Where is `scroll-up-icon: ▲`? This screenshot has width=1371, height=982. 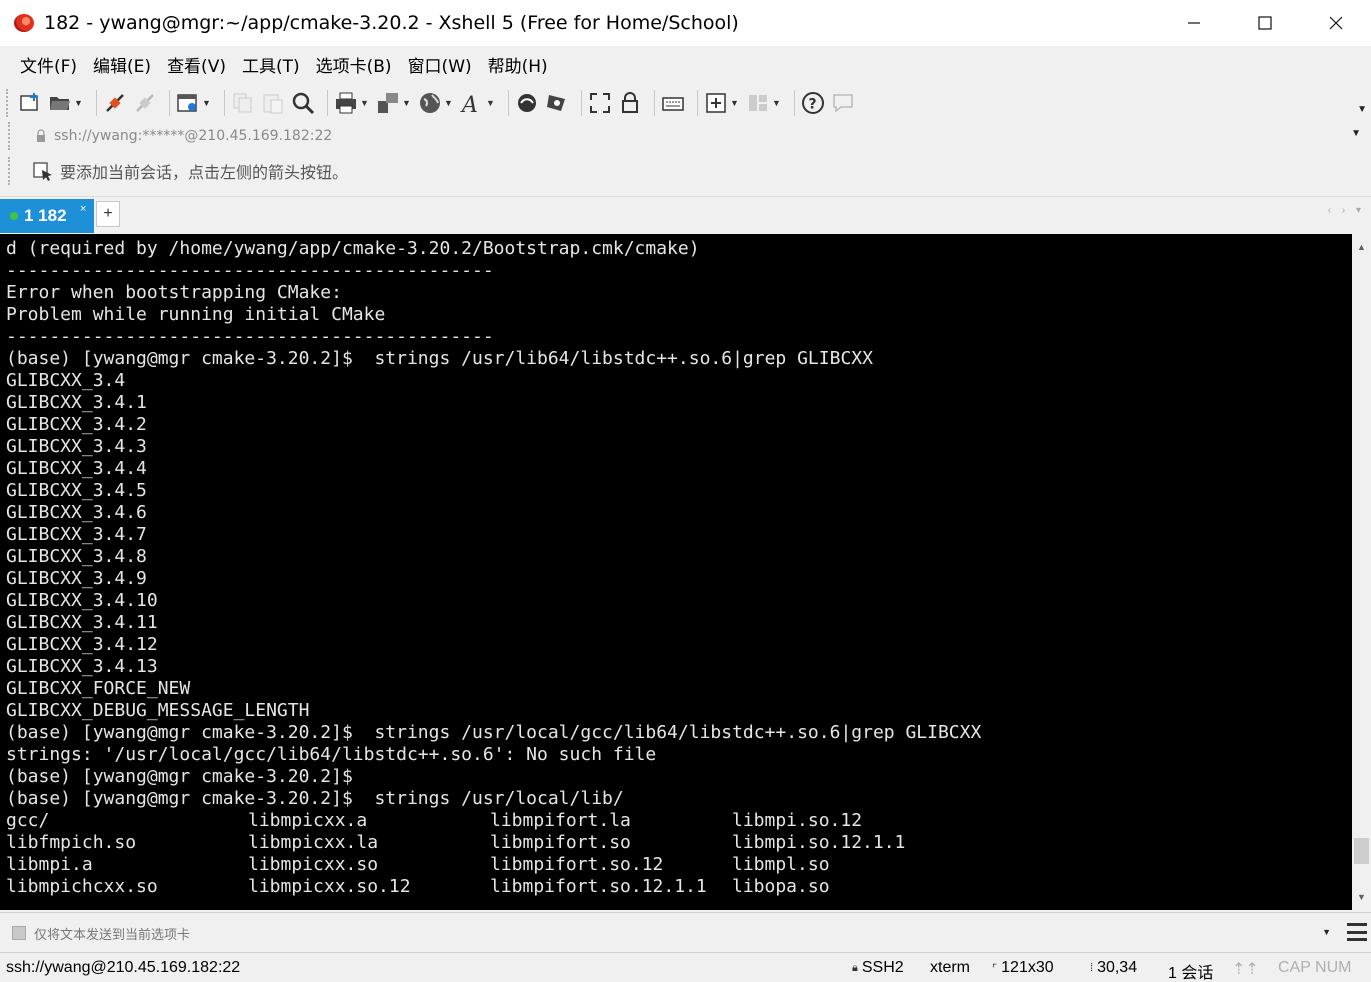 scroll-up-icon: ▲ is located at coordinates (1361, 247).